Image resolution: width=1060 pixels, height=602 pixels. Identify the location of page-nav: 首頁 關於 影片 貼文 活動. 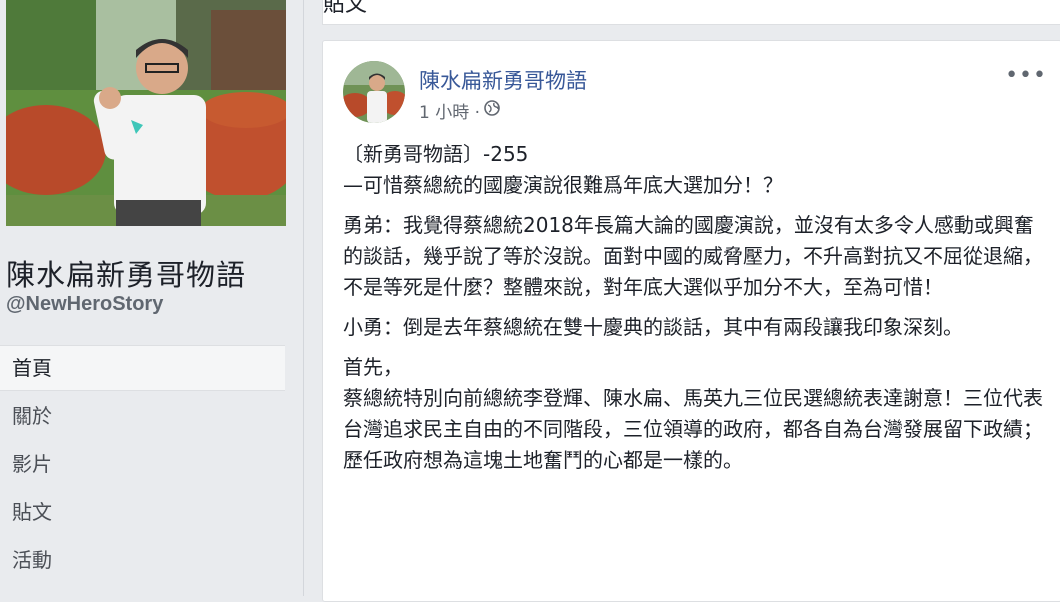
(142, 465).